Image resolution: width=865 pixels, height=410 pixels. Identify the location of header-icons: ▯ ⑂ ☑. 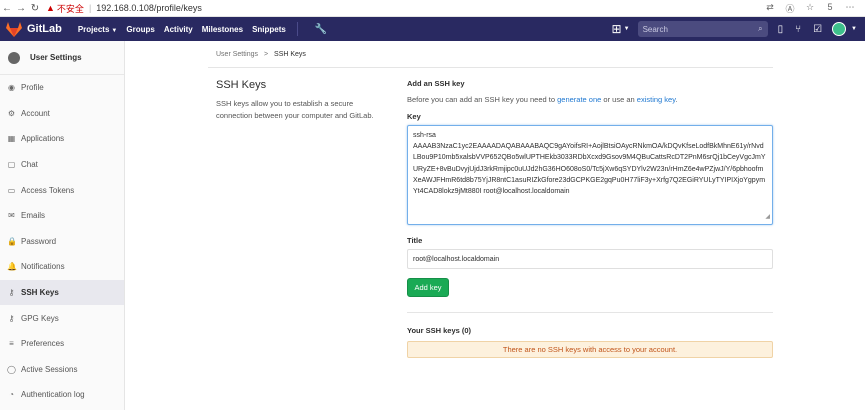
(800, 29).